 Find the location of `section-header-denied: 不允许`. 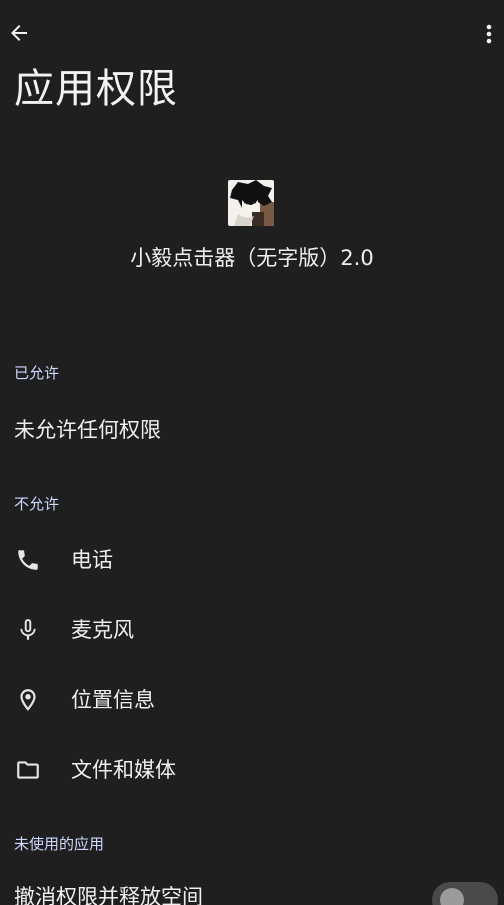

section-header-denied: 不允许 is located at coordinates (37, 504).